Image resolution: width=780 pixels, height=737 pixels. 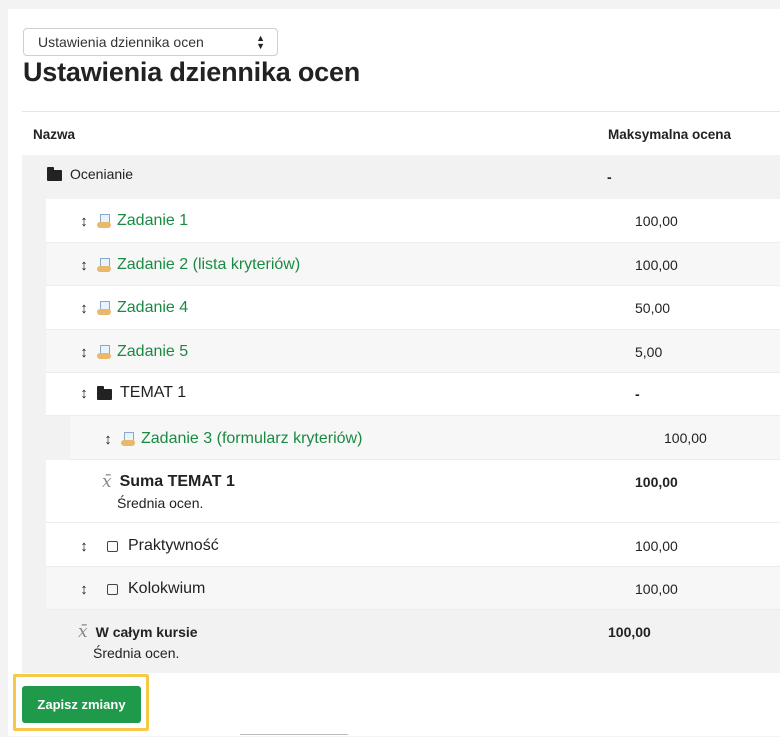 I want to click on table-header: Nazwa Maksymalna ocena, so click(x=401, y=134).